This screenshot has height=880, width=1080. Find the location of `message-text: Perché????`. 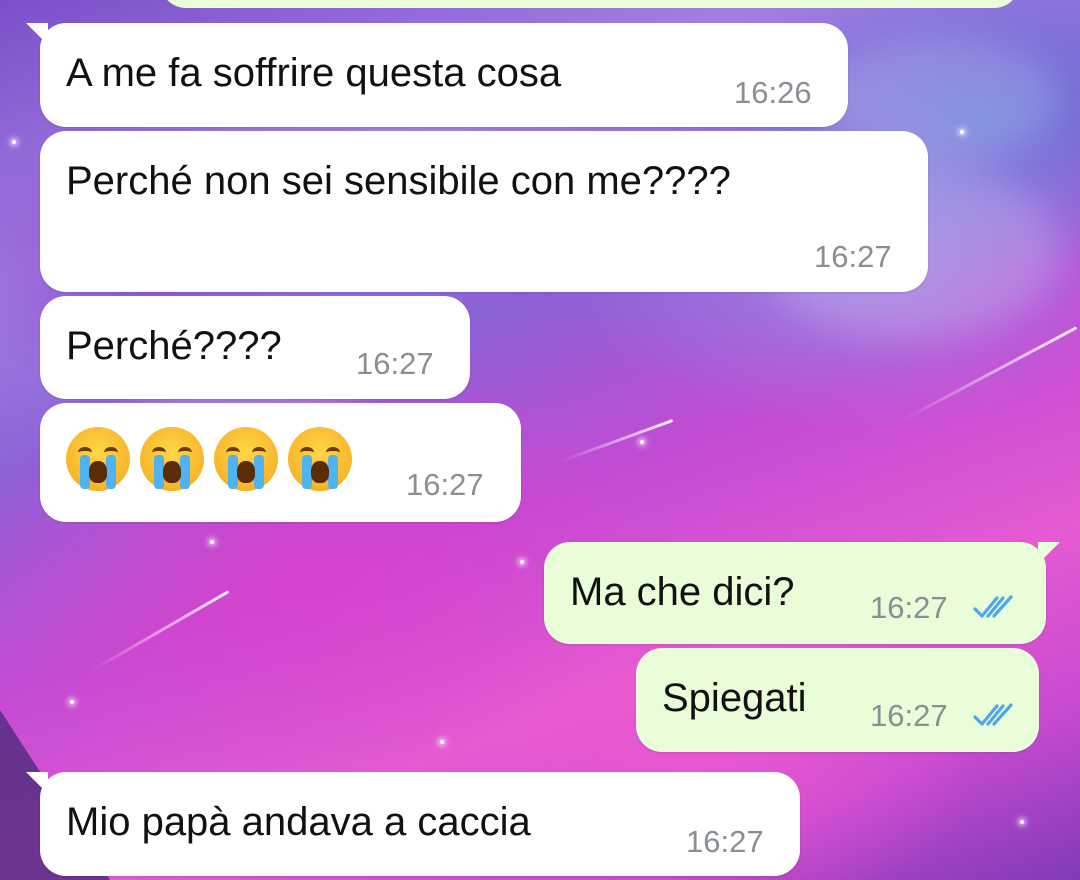

message-text: Perché???? is located at coordinates (174, 346).